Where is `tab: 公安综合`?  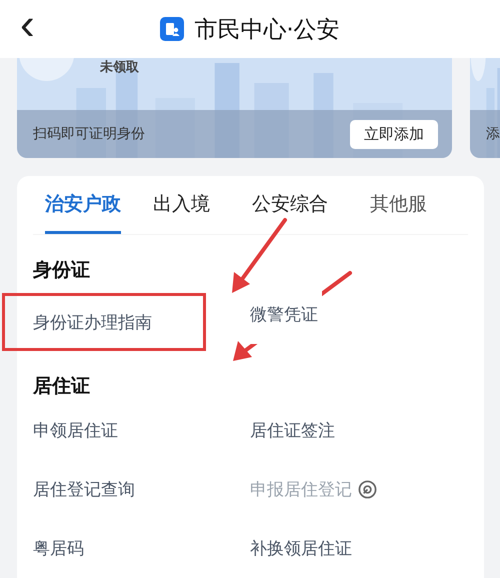
tab: 公安综合 is located at coordinates (290, 205).